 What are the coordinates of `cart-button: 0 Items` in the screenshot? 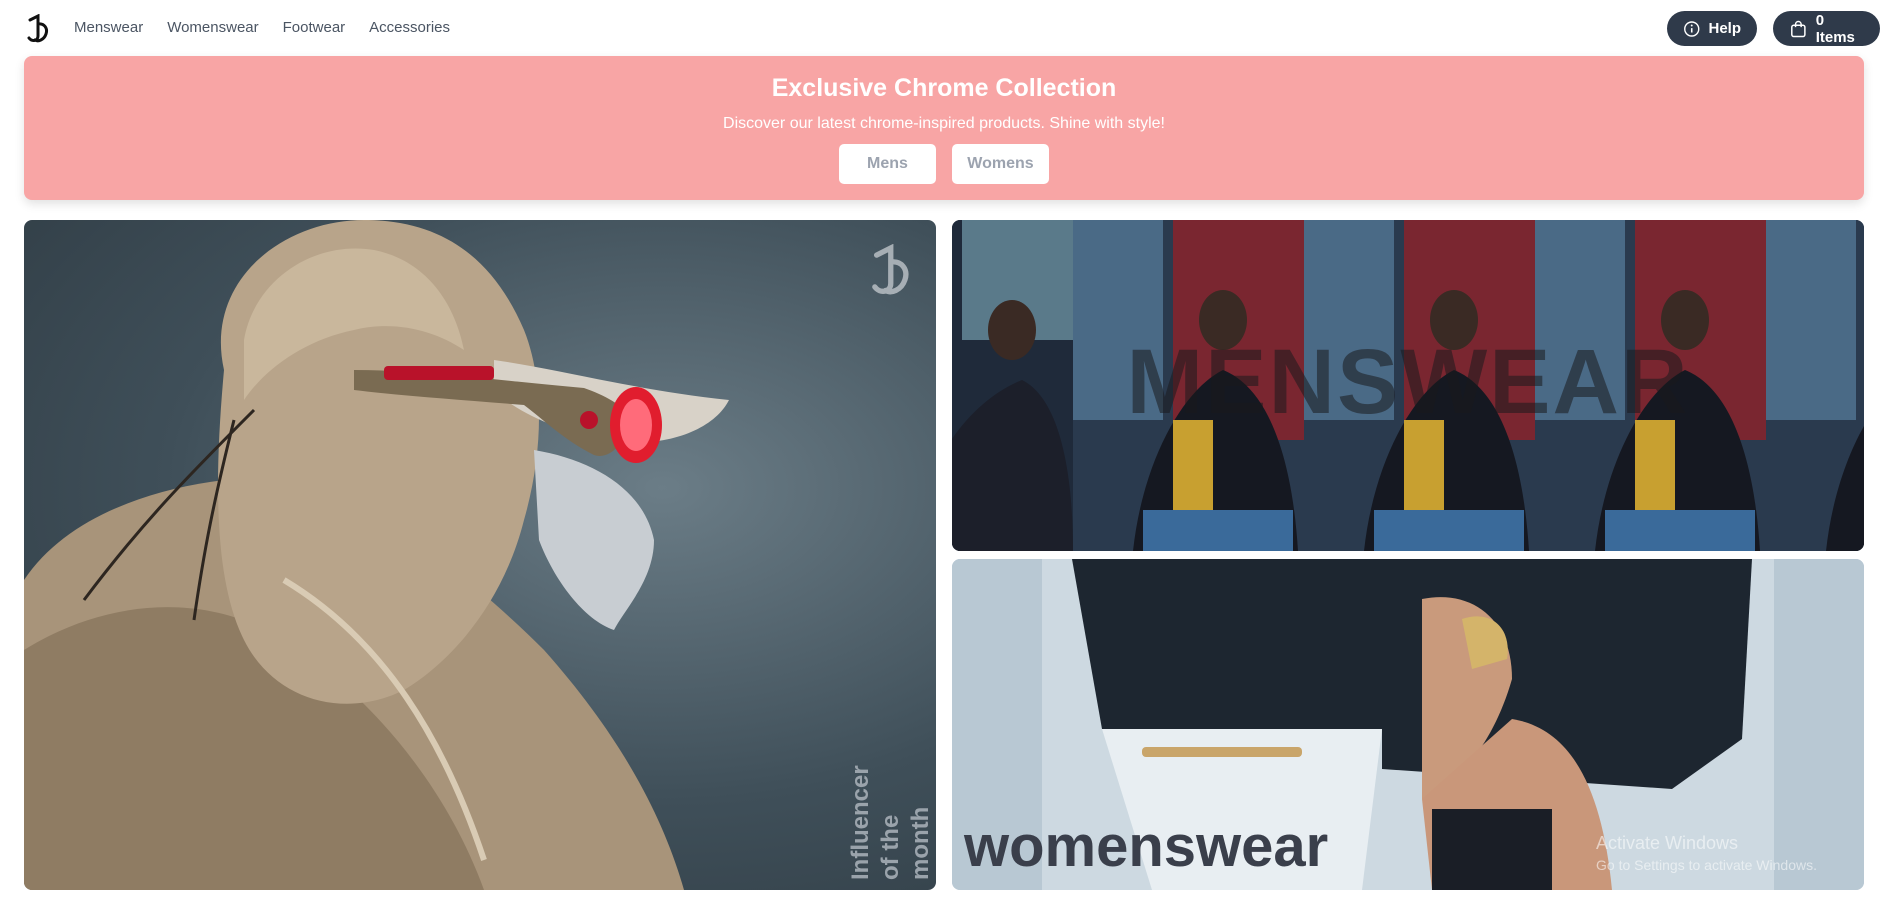 It's located at (1826, 28).